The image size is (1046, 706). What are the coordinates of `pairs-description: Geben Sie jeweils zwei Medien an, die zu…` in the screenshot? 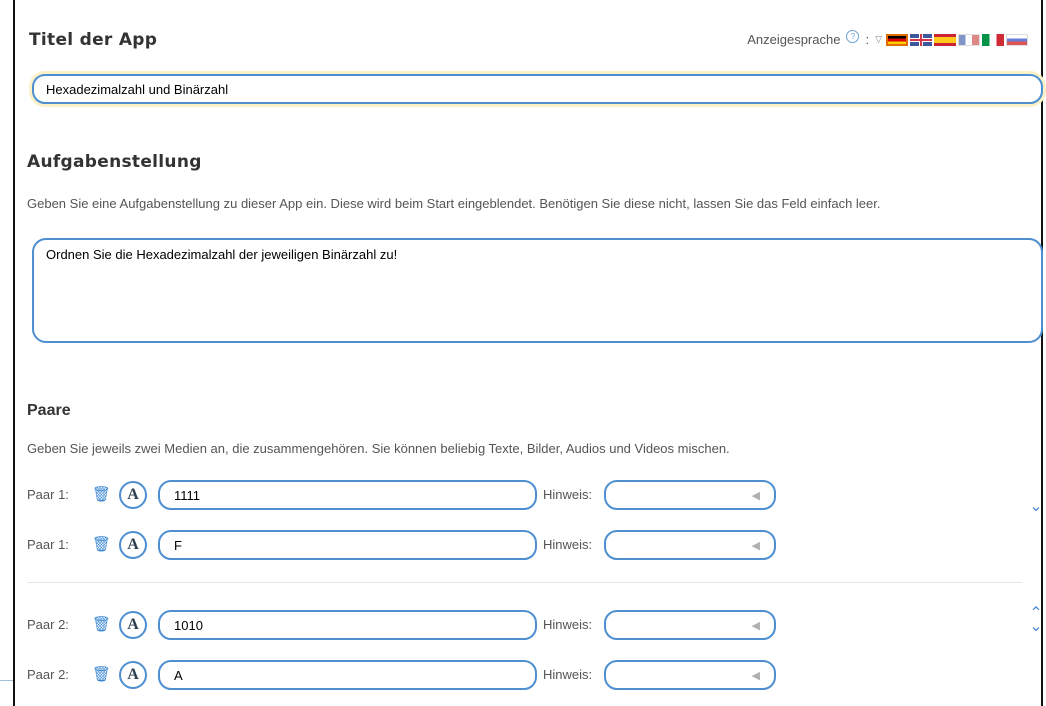 It's located at (378, 448).